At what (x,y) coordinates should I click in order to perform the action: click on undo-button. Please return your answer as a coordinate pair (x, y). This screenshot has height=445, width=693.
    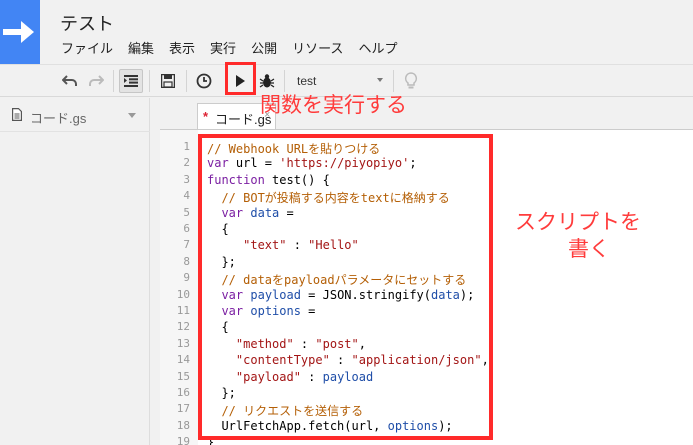
    Looking at the image, I should click on (70, 81).